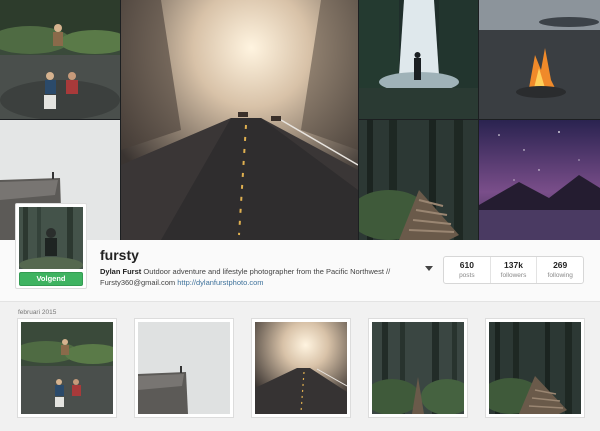  I want to click on profile-full-name: Dylan Furst, so click(121, 271).